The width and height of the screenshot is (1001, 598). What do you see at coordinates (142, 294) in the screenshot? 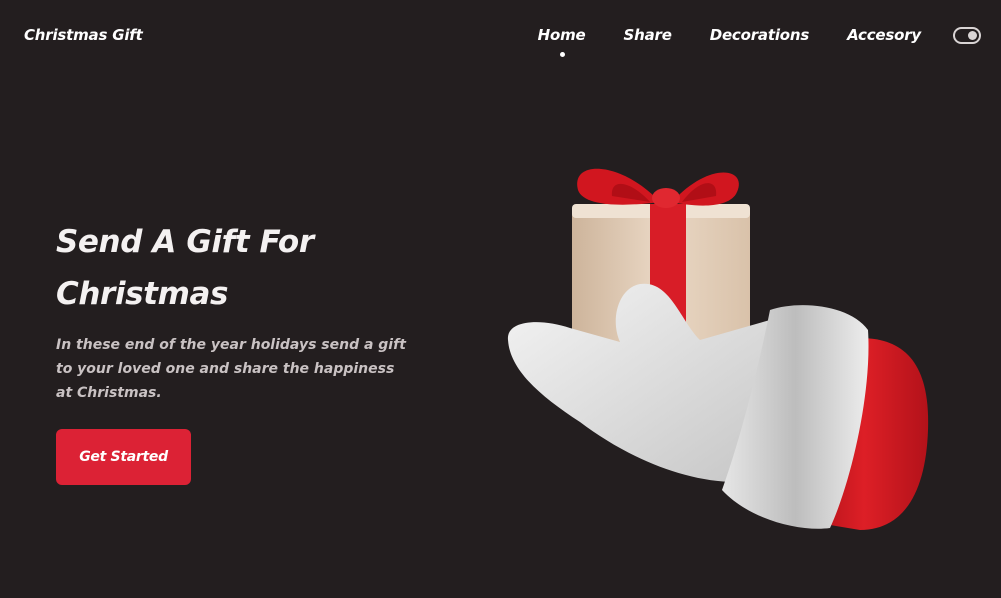
I see `hero-title-line-2: Christmas` at bounding box center [142, 294].